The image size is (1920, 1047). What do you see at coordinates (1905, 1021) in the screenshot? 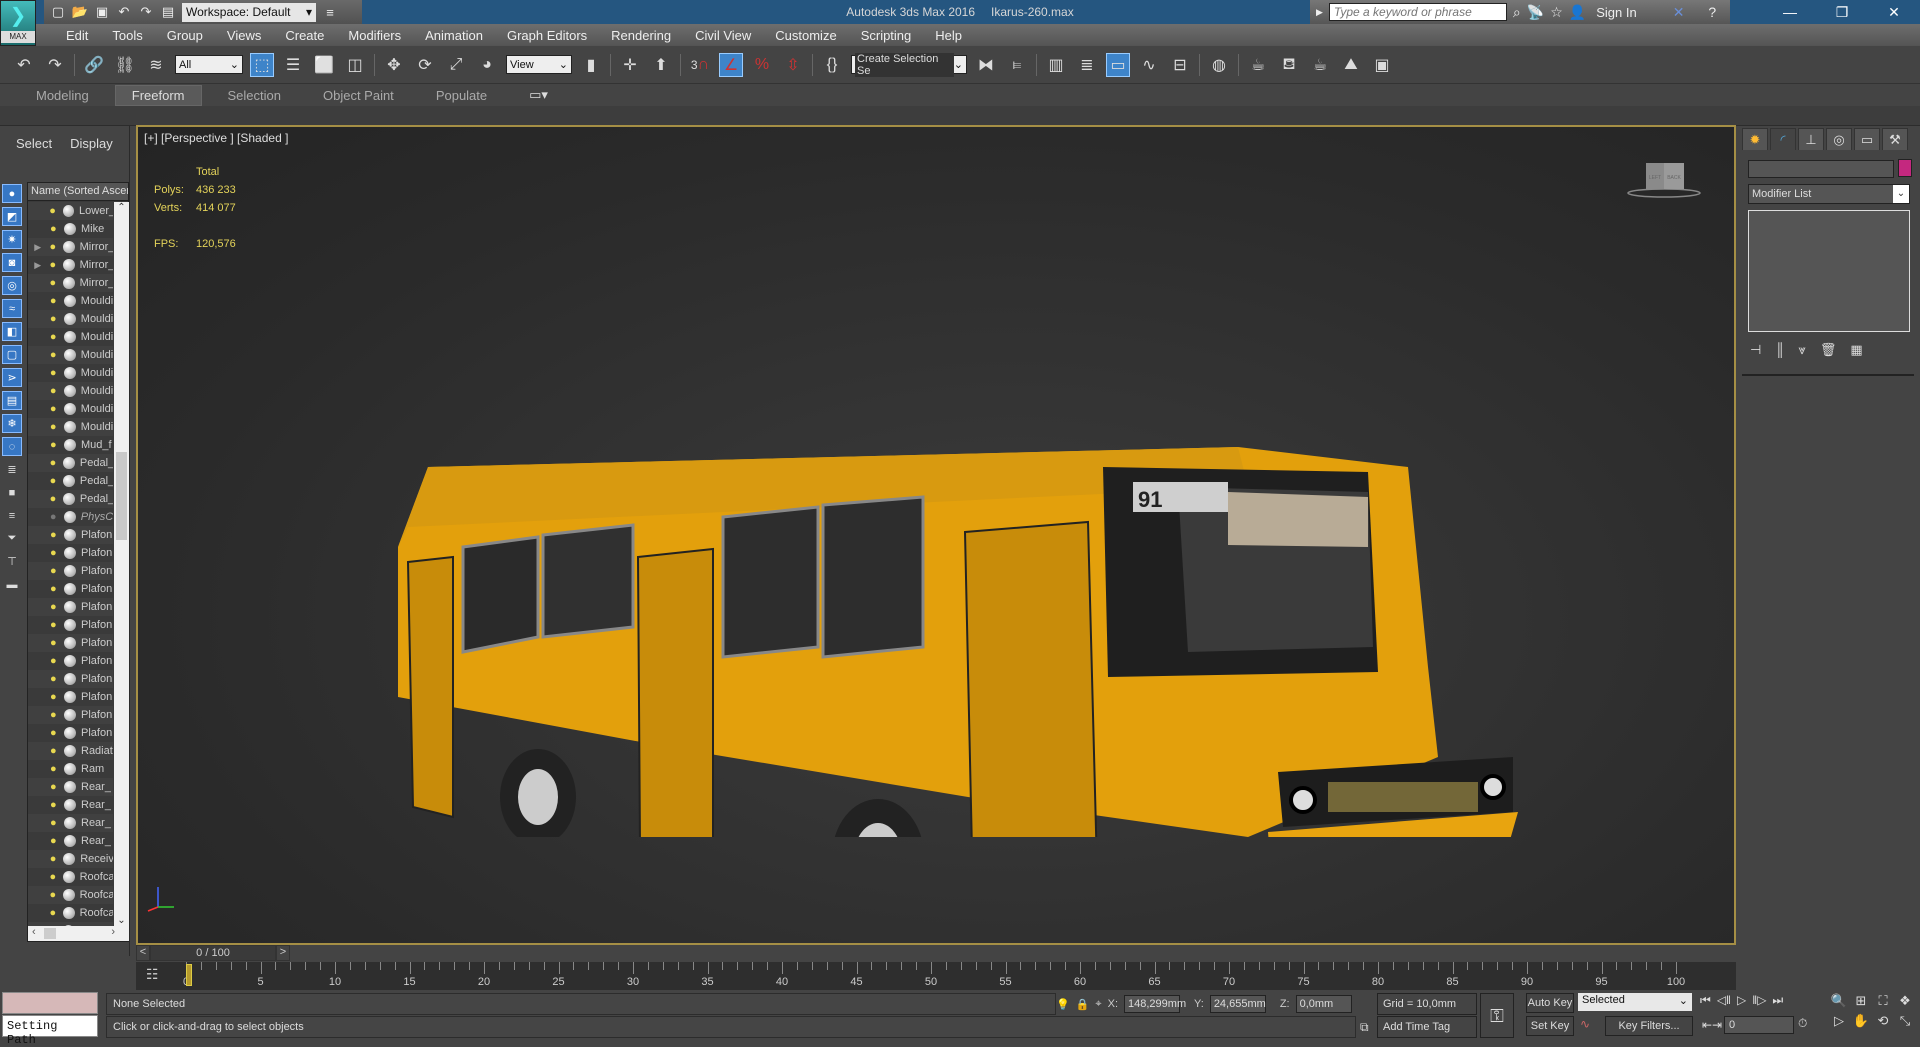
I see `maximize-viewport-icon: ⤡` at bounding box center [1905, 1021].